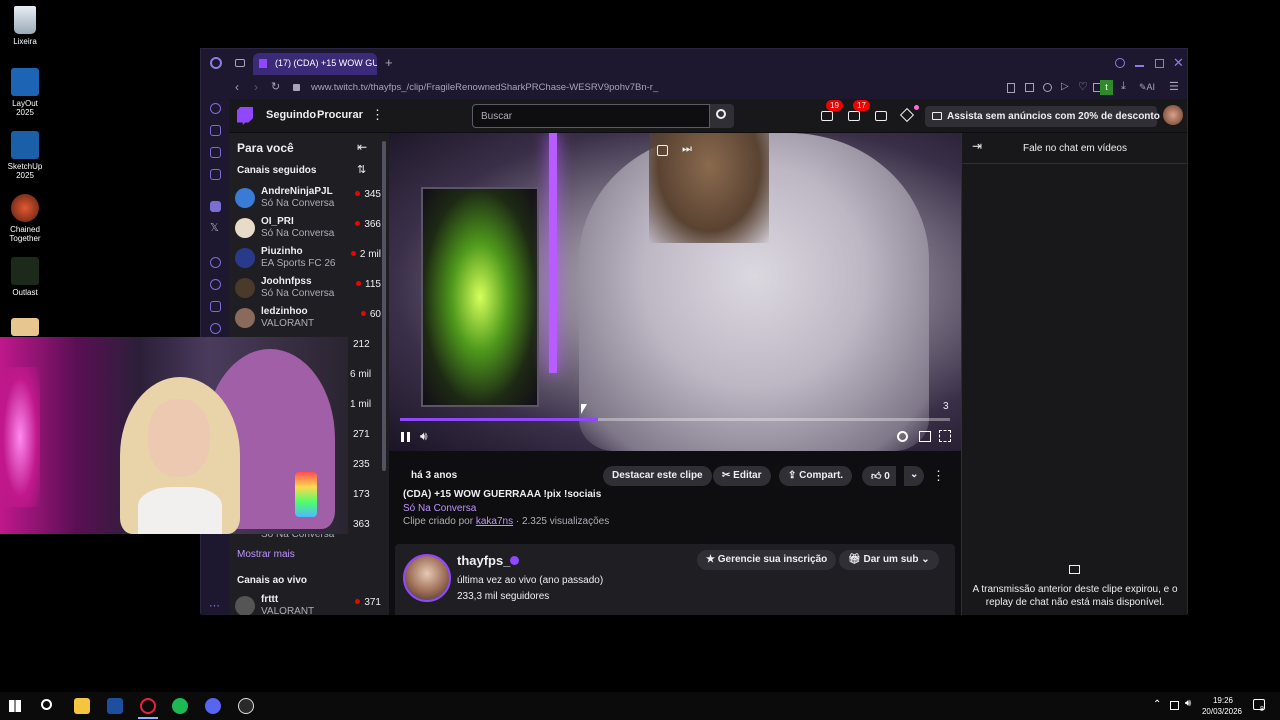 The image size is (1280, 720). What do you see at coordinates (439, 508) in the screenshot?
I see `clip-category-link: Só Na Conversa` at bounding box center [439, 508].